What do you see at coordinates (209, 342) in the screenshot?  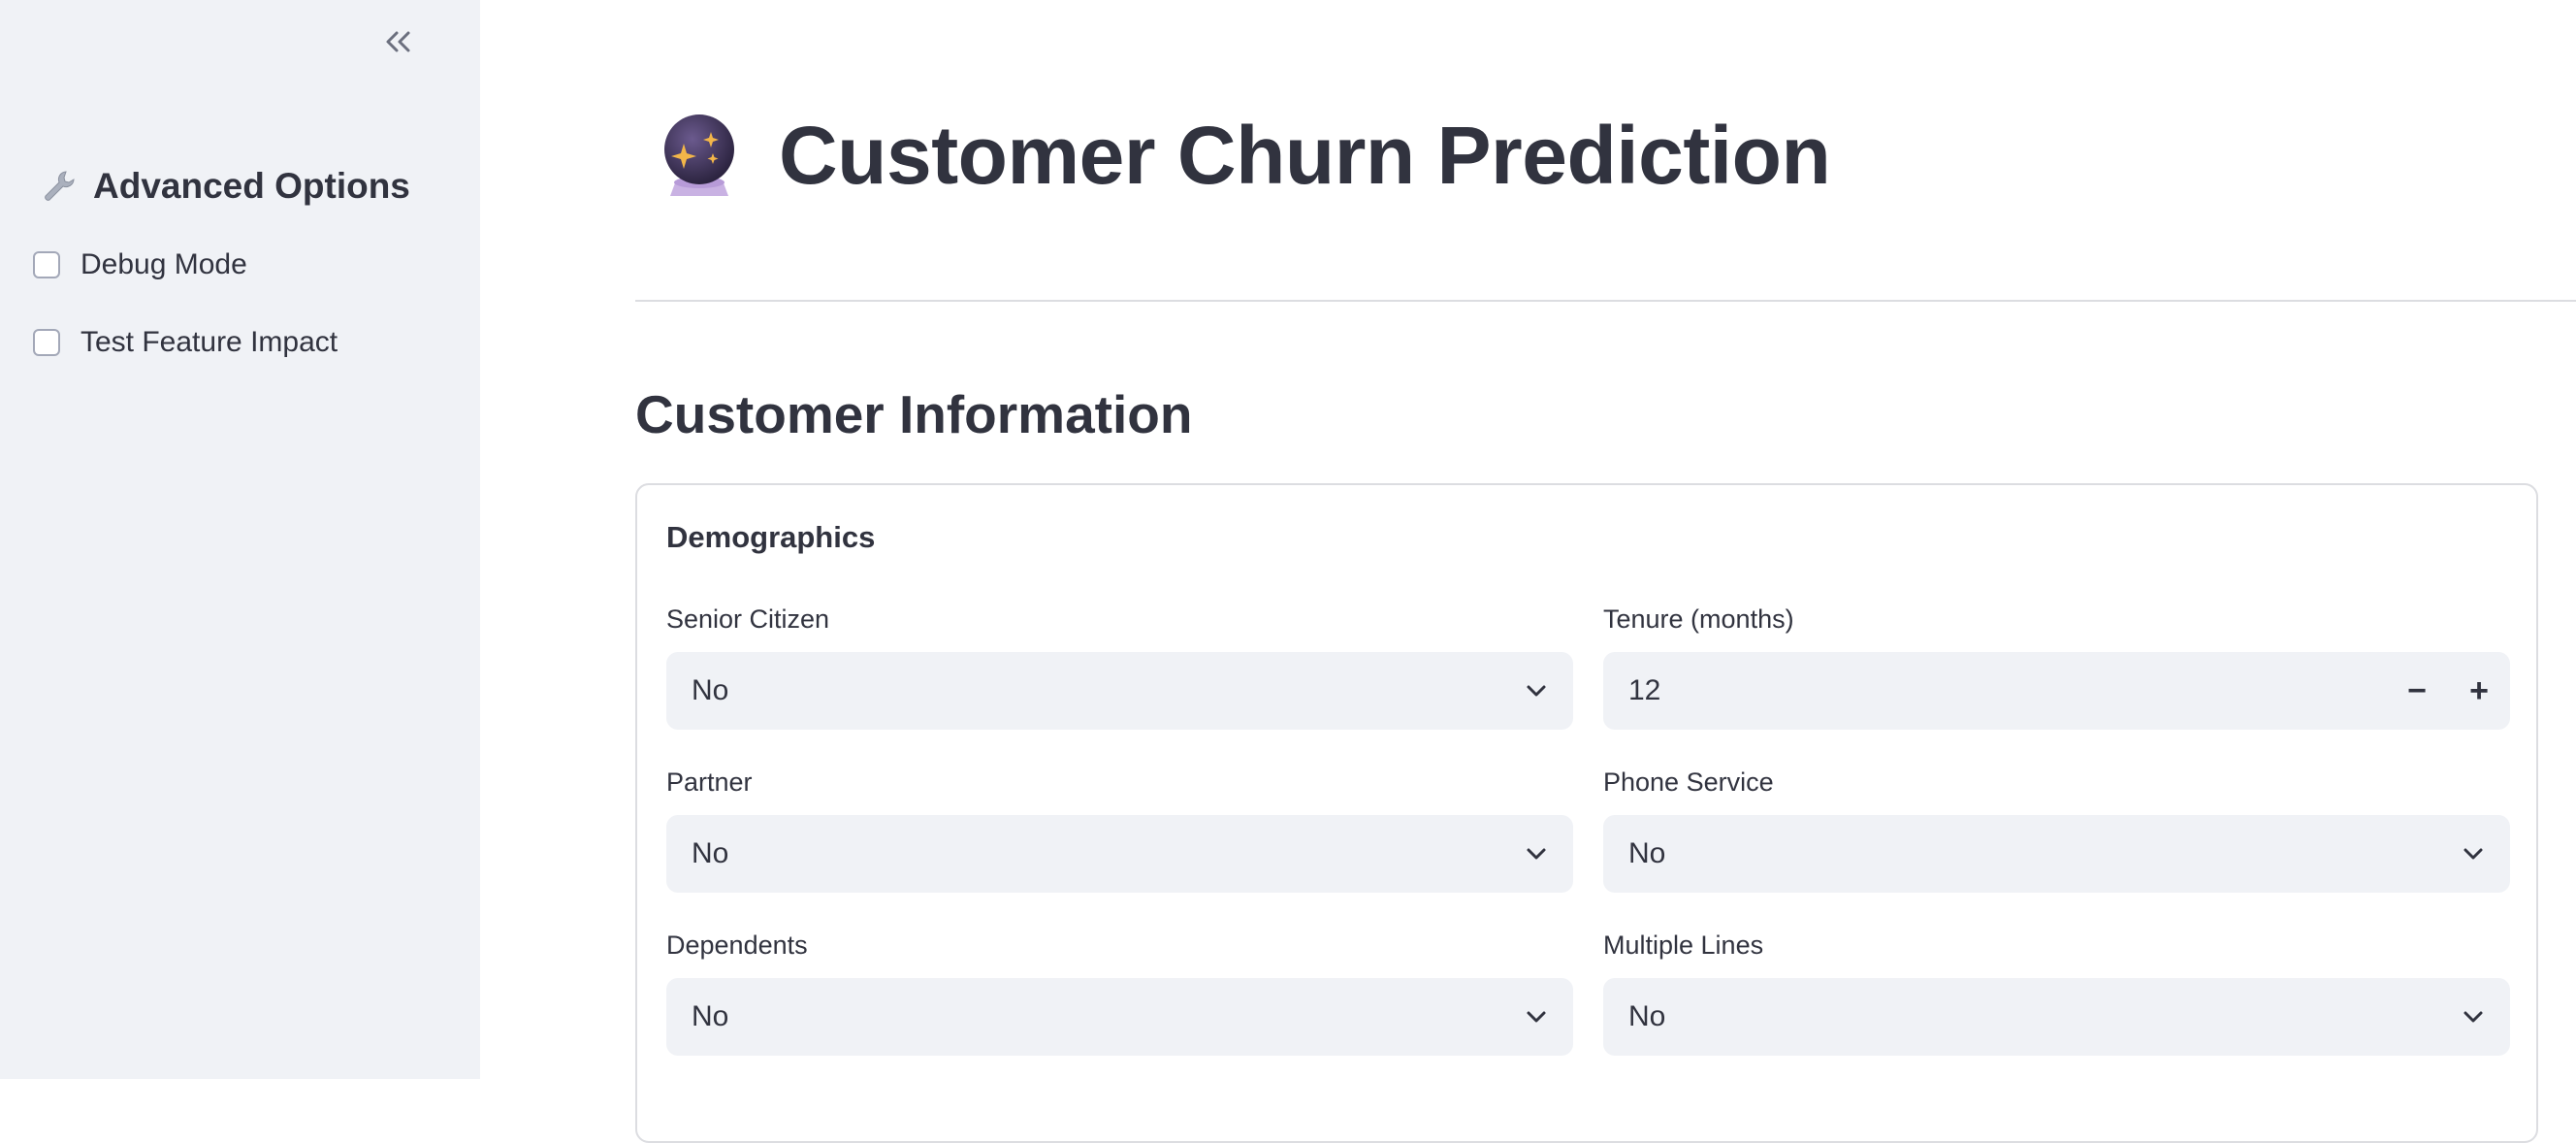 I see `checkbox-label: Test Feature Impact` at bounding box center [209, 342].